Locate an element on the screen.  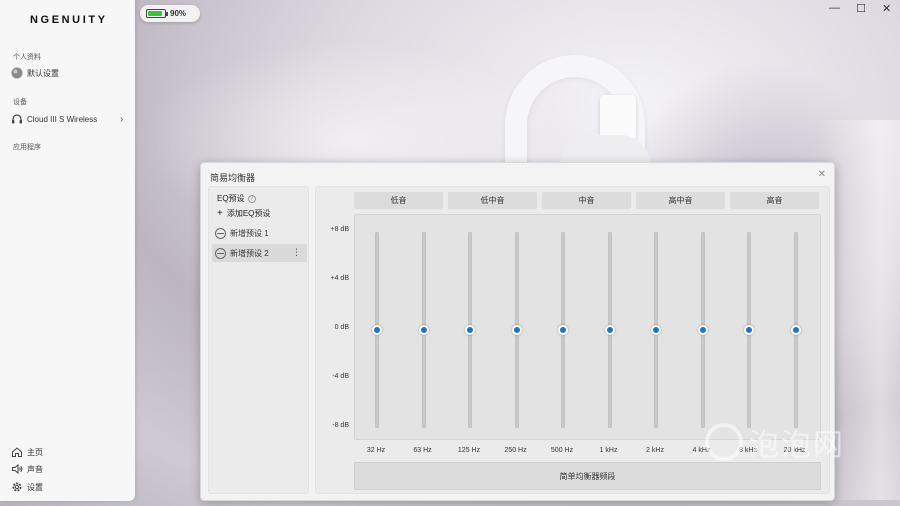
battery-percent: 90% is located at coordinates (178, 13).